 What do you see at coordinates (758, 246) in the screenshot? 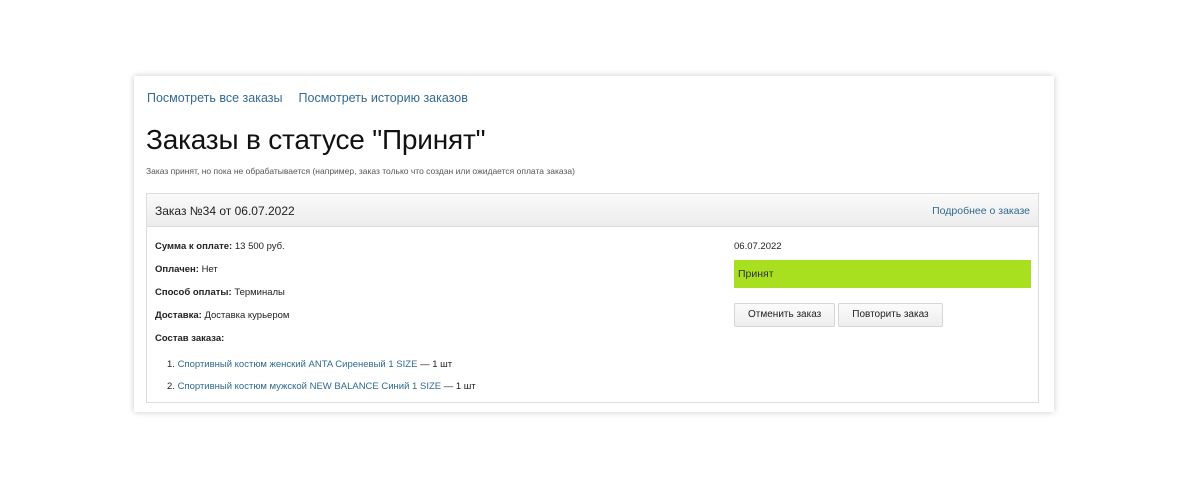
I see `order-date: 06.07.2022` at bounding box center [758, 246].